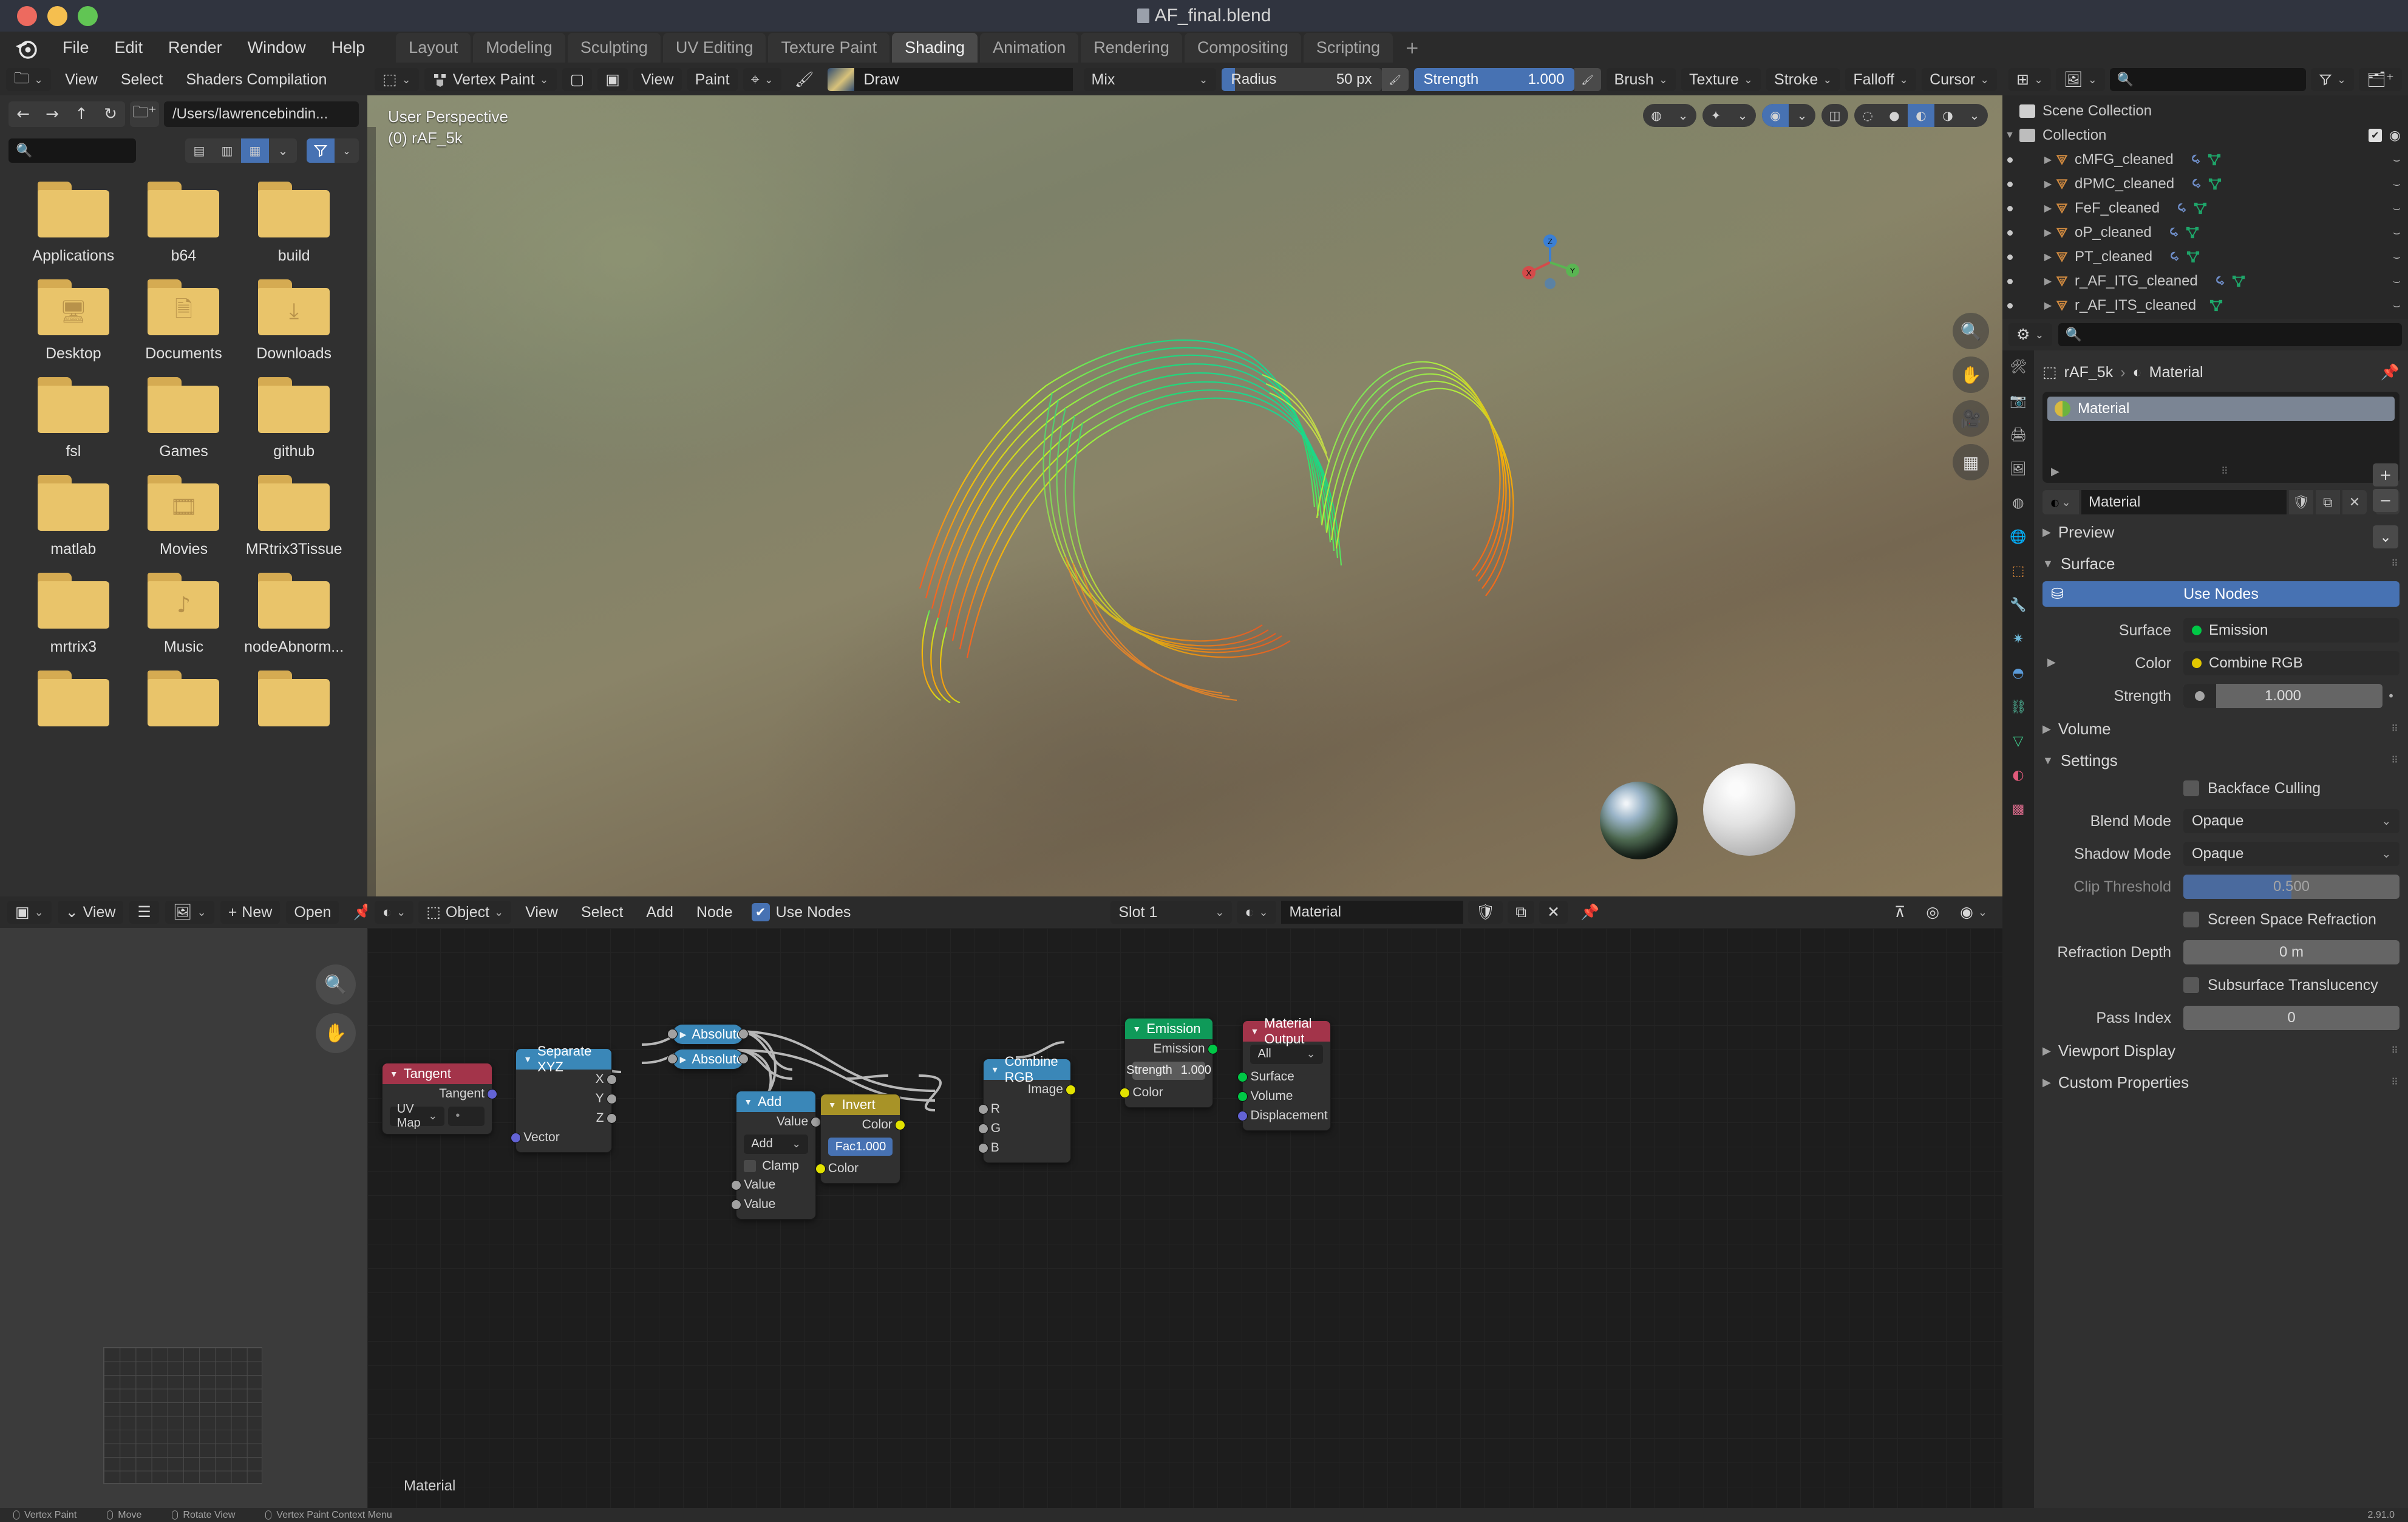  Describe the element at coordinates (861, 1147) in the screenshot. I see `node-slider: Fac 1.000` at that location.